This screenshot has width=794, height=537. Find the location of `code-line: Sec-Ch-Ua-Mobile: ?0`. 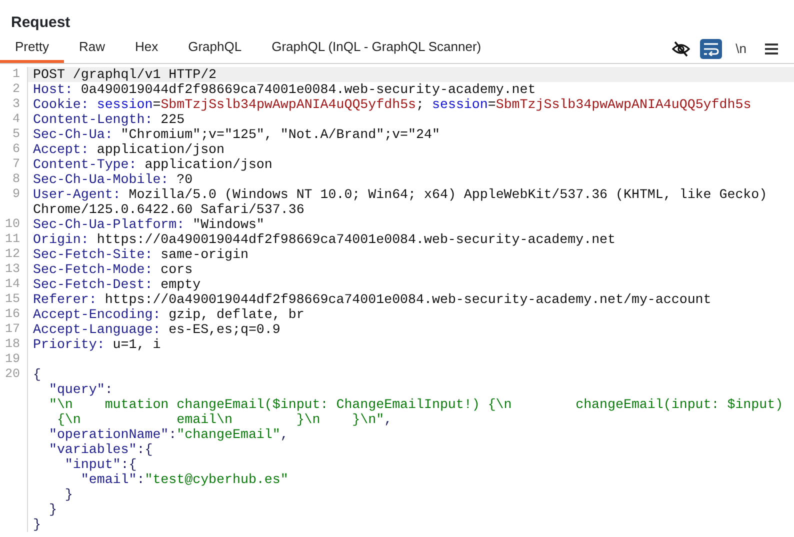

code-line: Sec-Ch-Ua-Mobile: ?0 is located at coordinates (113, 179).